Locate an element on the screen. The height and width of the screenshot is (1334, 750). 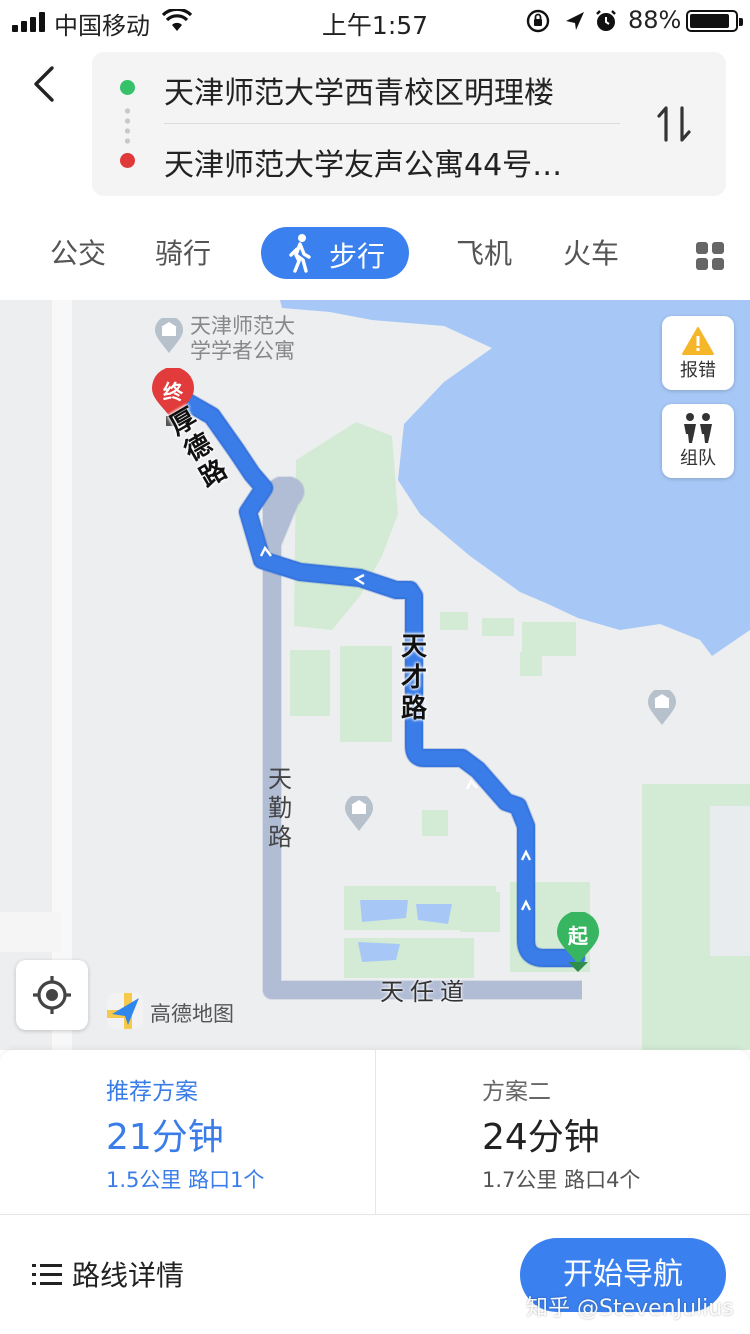
plan-card-alternative: 方案二 24分钟 1.7公里 路口4个 is located at coordinates (562, 1132).